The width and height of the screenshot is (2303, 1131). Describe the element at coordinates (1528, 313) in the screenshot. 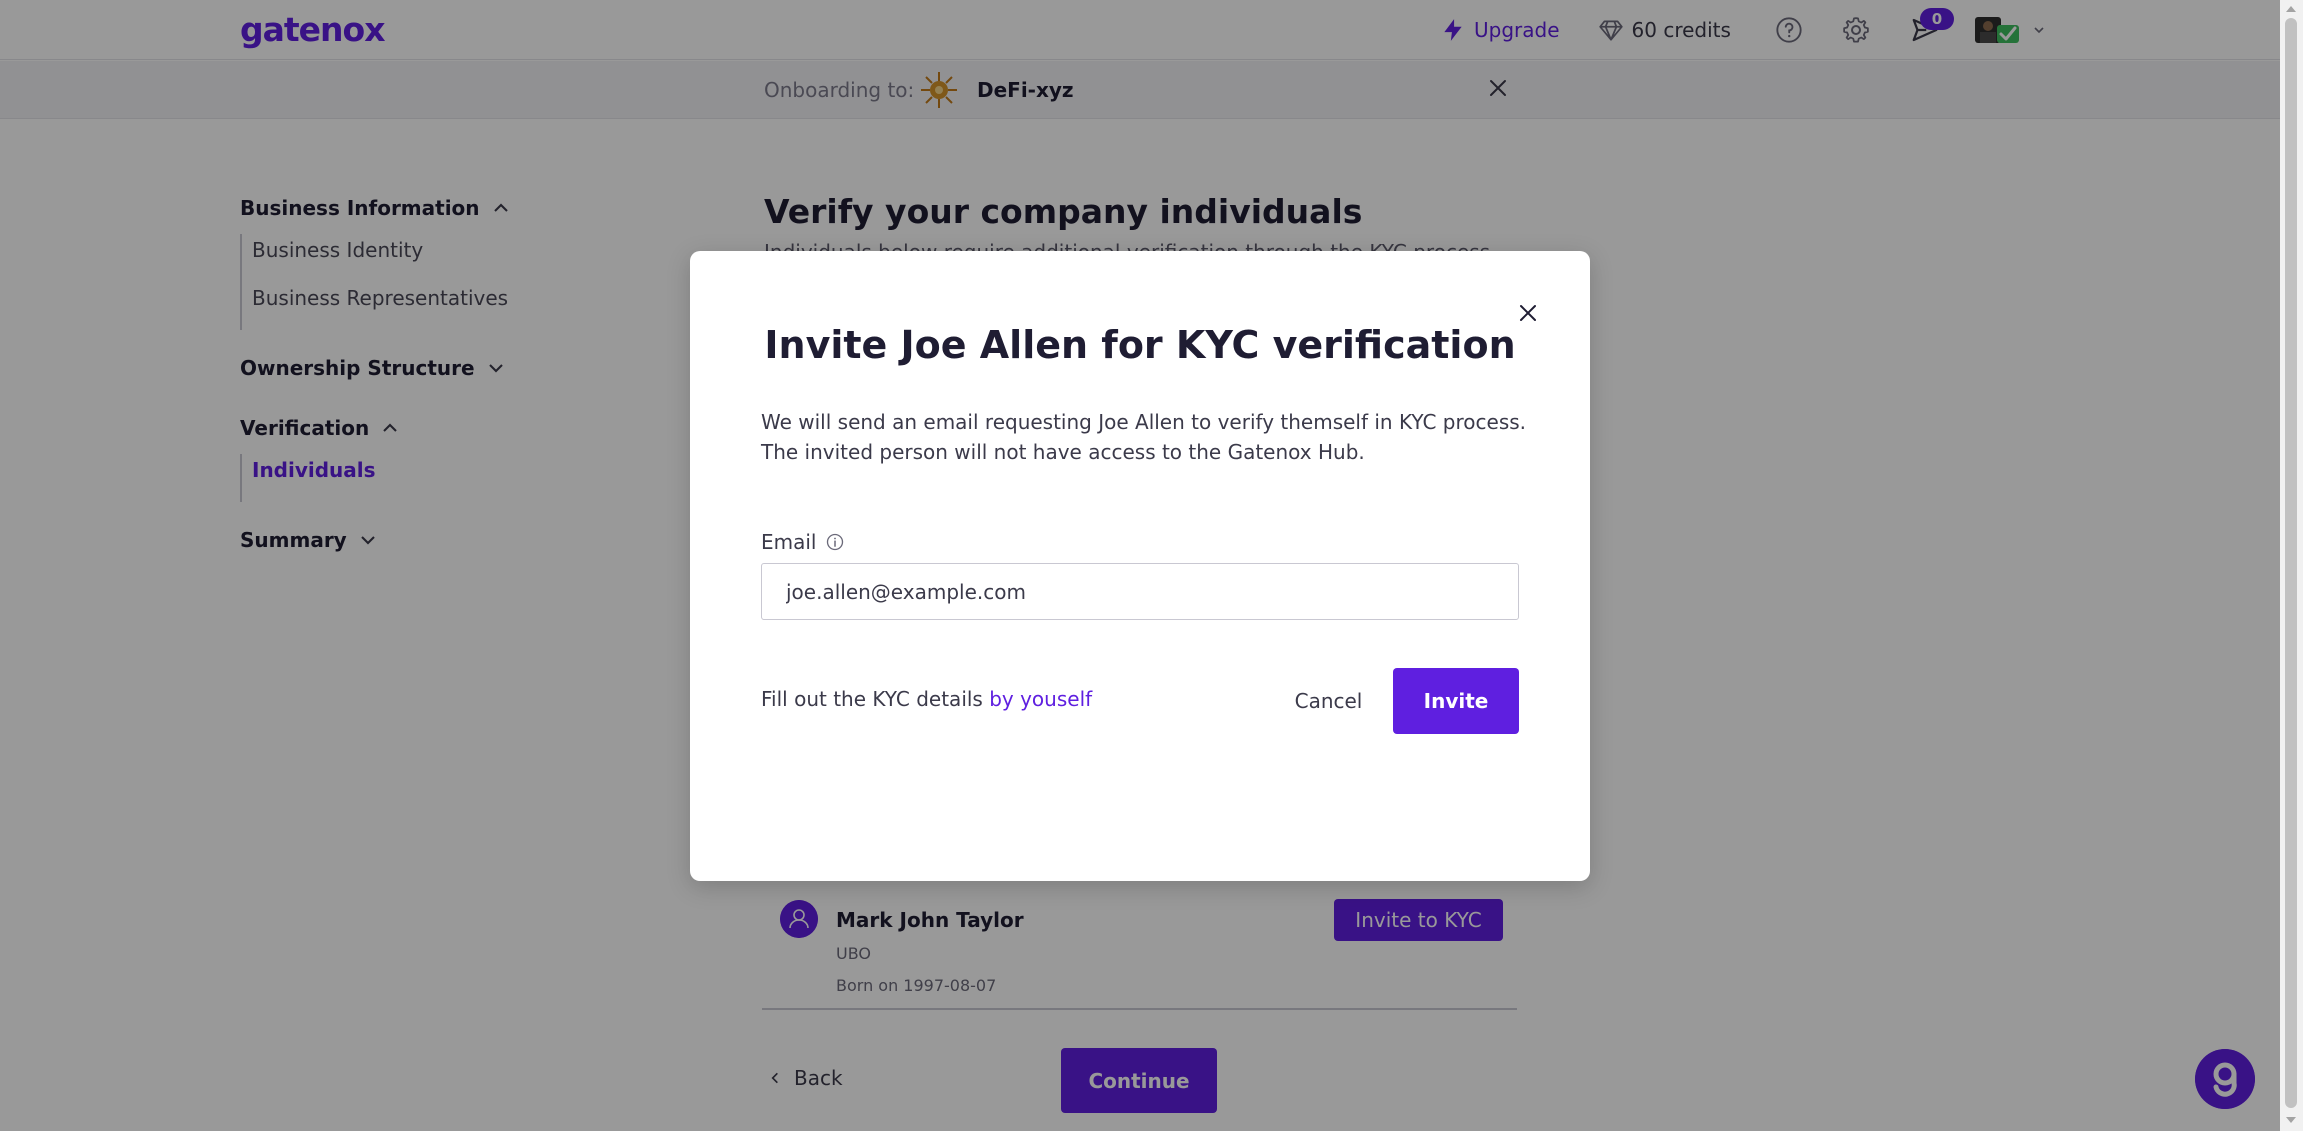

I see `close-icon` at that location.